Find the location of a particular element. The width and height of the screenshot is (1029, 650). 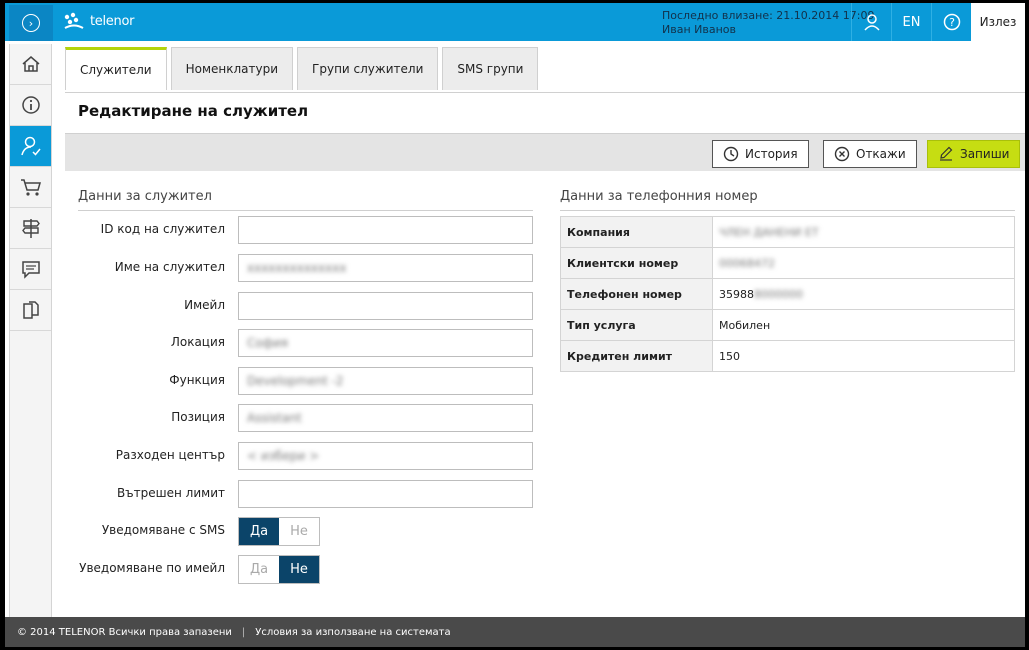

chevron-right-icon: › is located at coordinates (31, 23).